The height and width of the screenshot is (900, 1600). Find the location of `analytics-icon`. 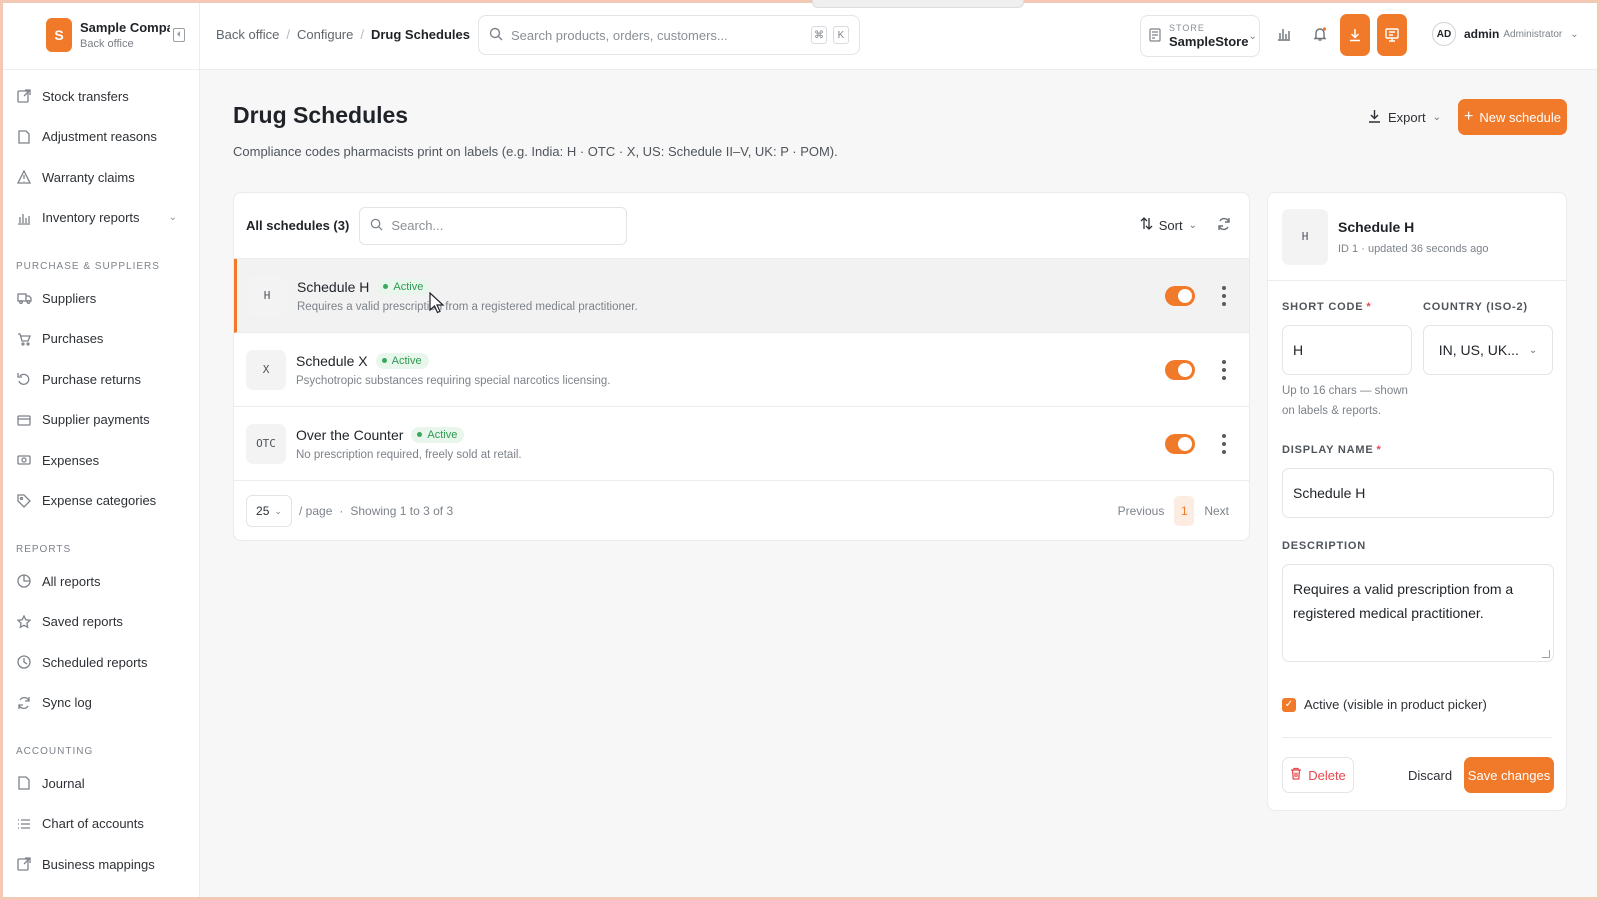

analytics-icon is located at coordinates (1284, 34).